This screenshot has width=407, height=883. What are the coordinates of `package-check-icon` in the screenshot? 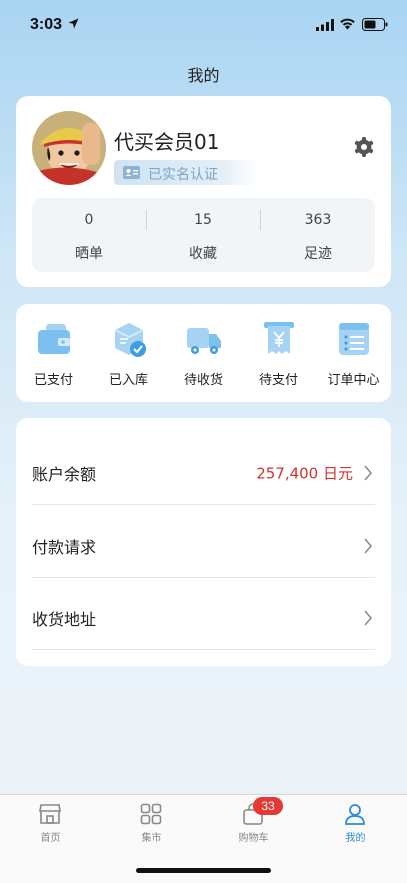 It's located at (130, 340).